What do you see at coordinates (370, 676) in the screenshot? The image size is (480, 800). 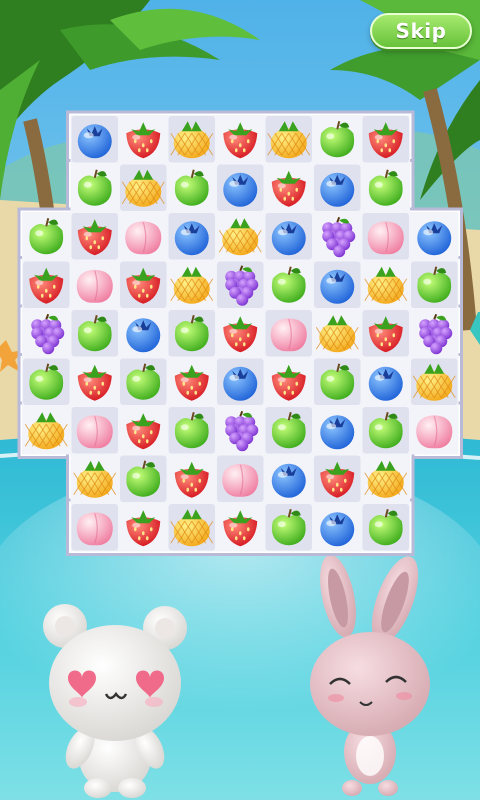 I see `pink-bunny-character` at bounding box center [370, 676].